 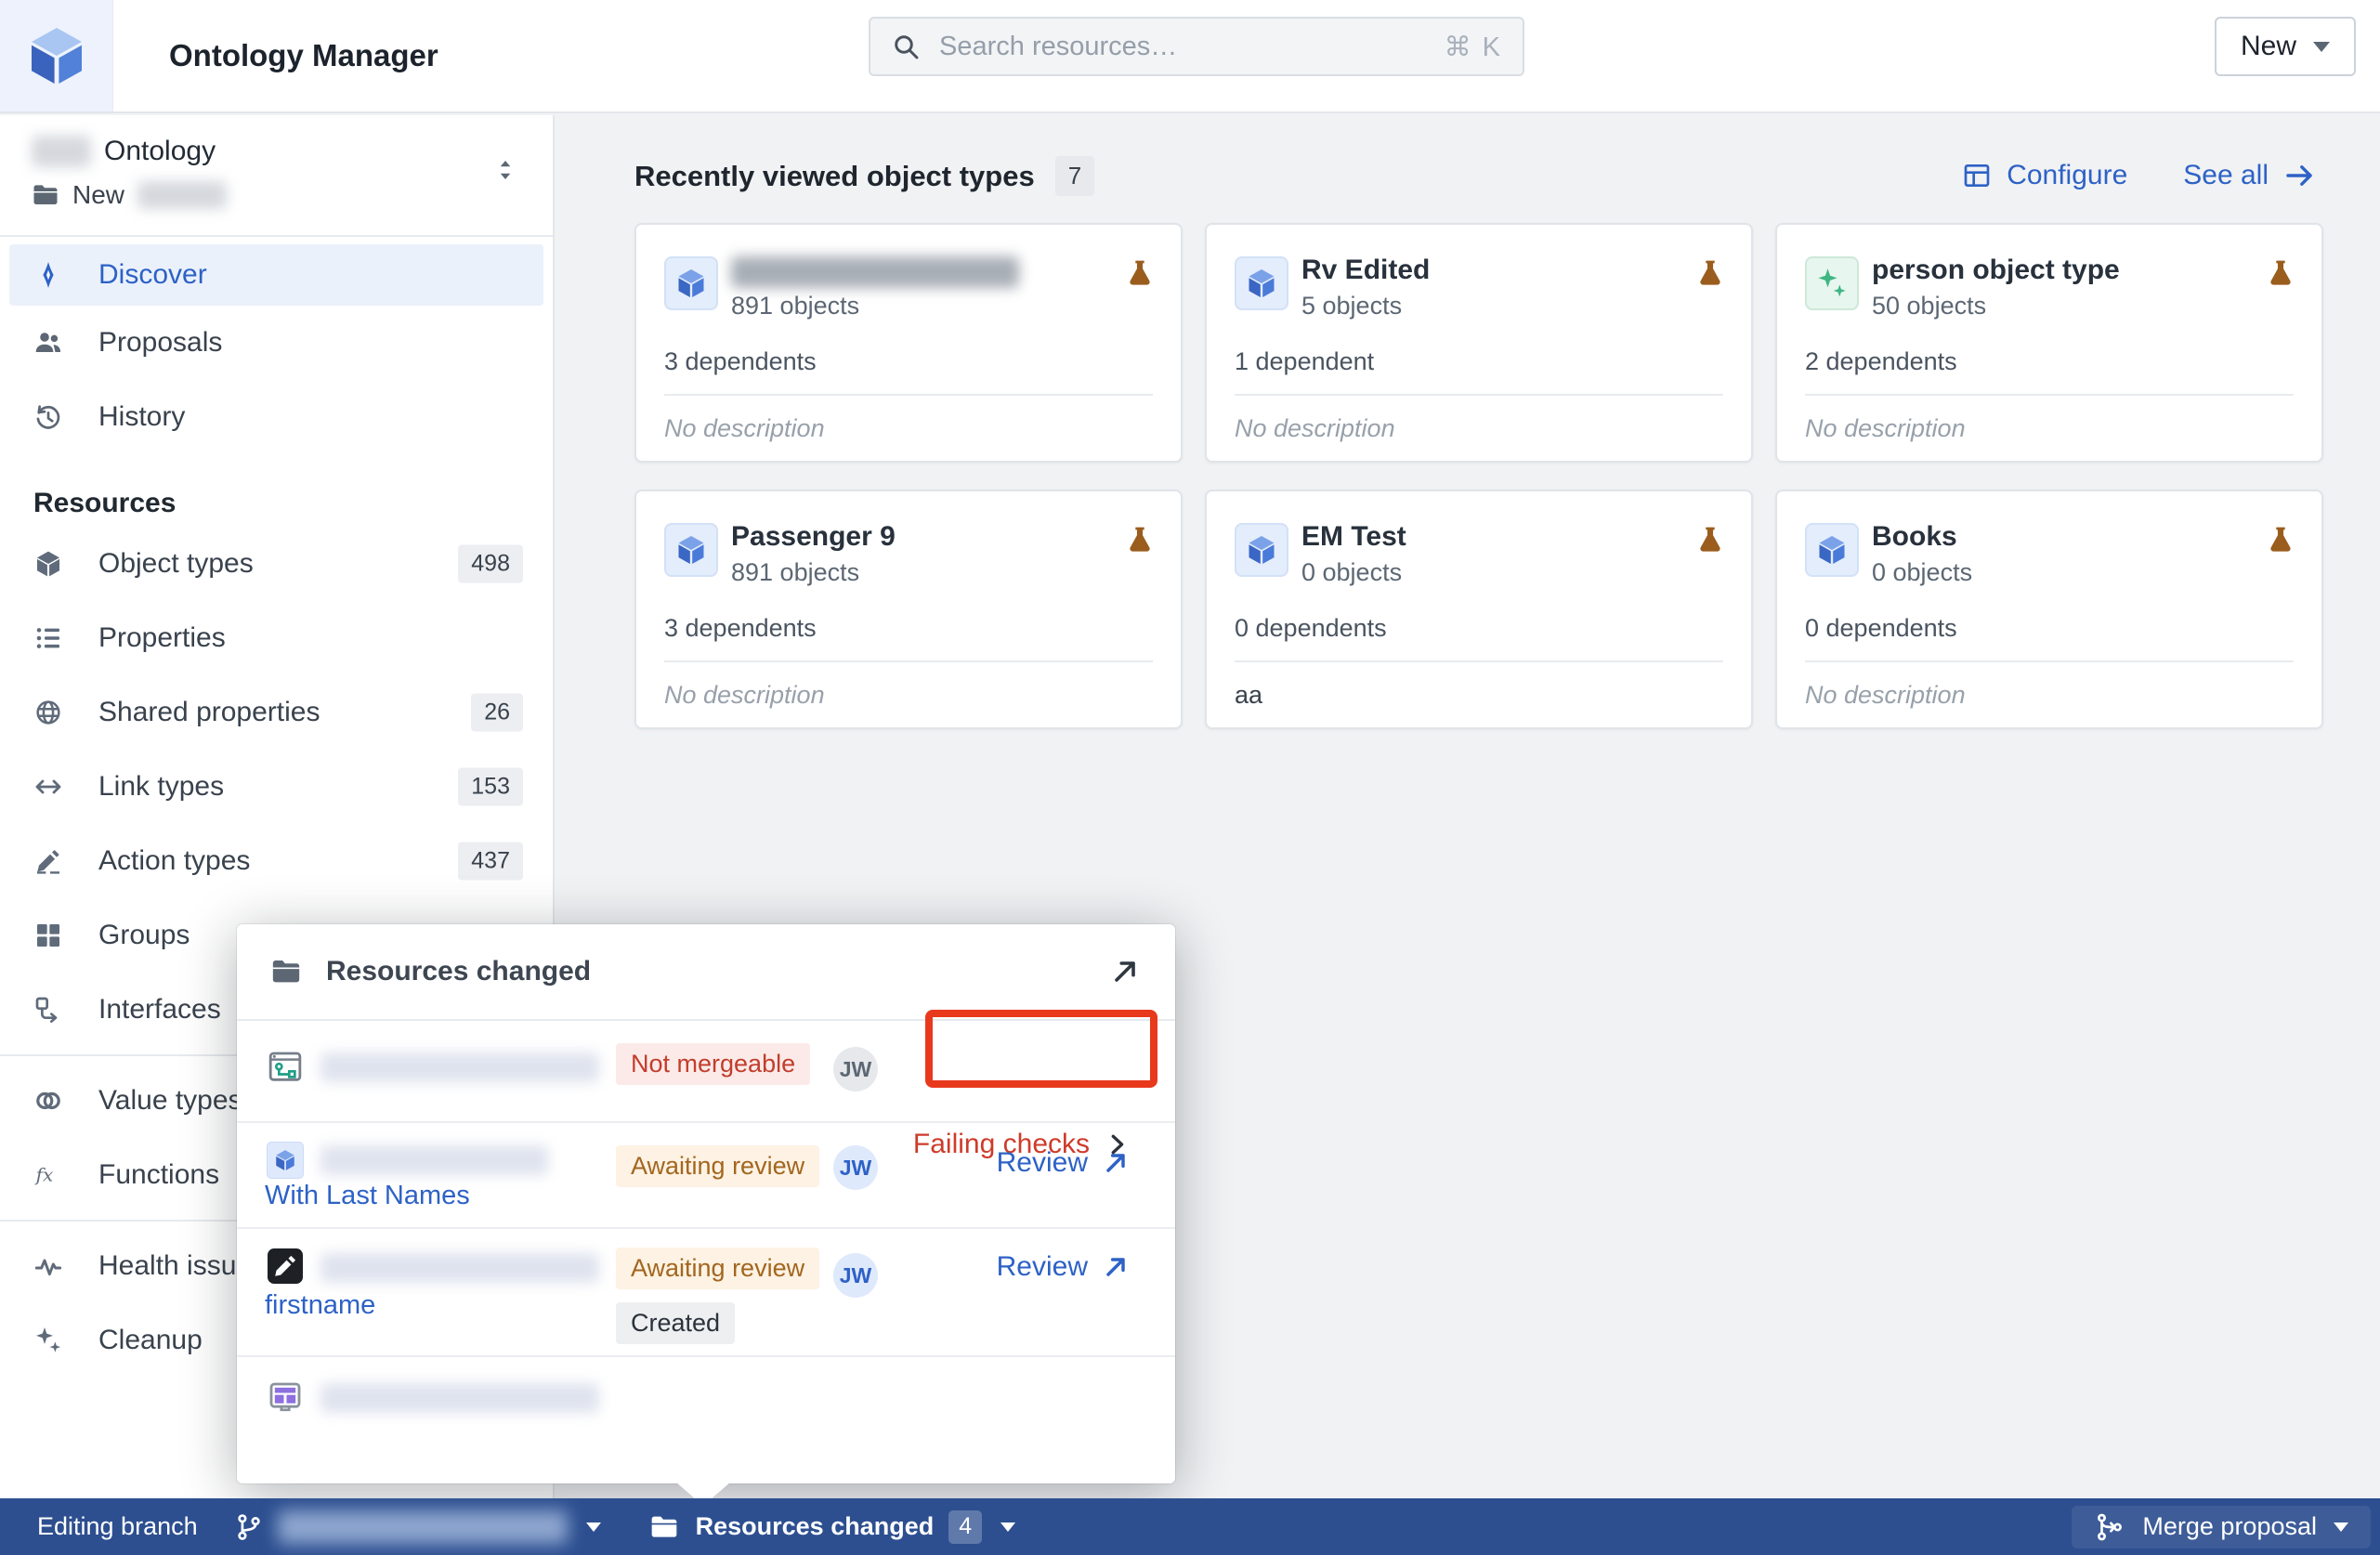 What do you see at coordinates (170, 1100) in the screenshot?
I see `sidebar-item-label: Value types` at bounding box center [170, 1100].